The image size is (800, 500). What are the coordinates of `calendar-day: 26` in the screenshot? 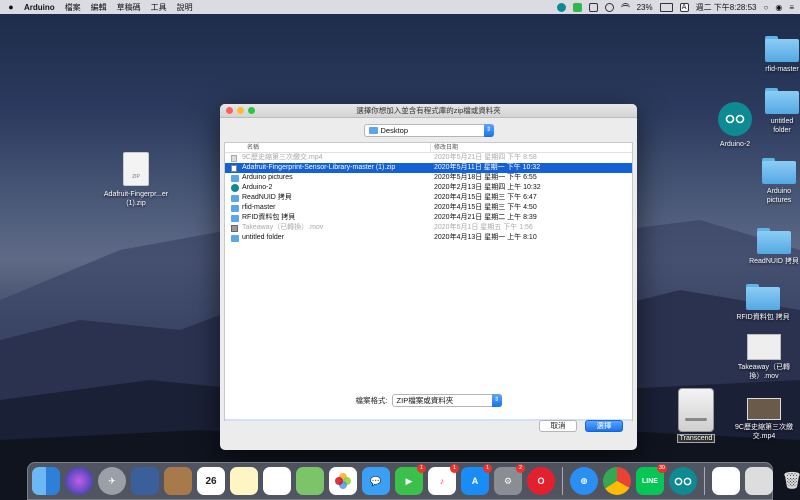 It's located at (211, 481).